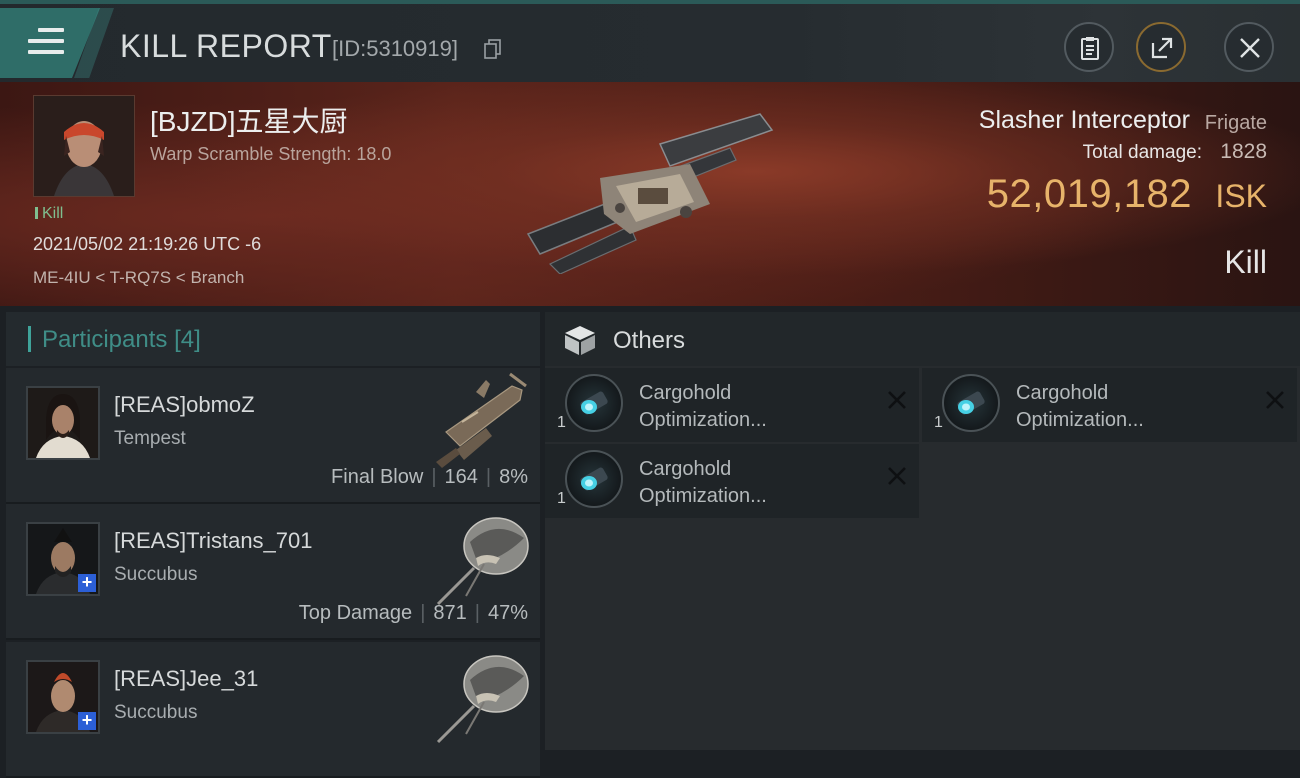 The width and height of the screenshot is (1300, 778). What do you see at coordinates (273, 339) in the screenshot?
I see `participants-header: Participants [4]` at bounding box center [273, 339].